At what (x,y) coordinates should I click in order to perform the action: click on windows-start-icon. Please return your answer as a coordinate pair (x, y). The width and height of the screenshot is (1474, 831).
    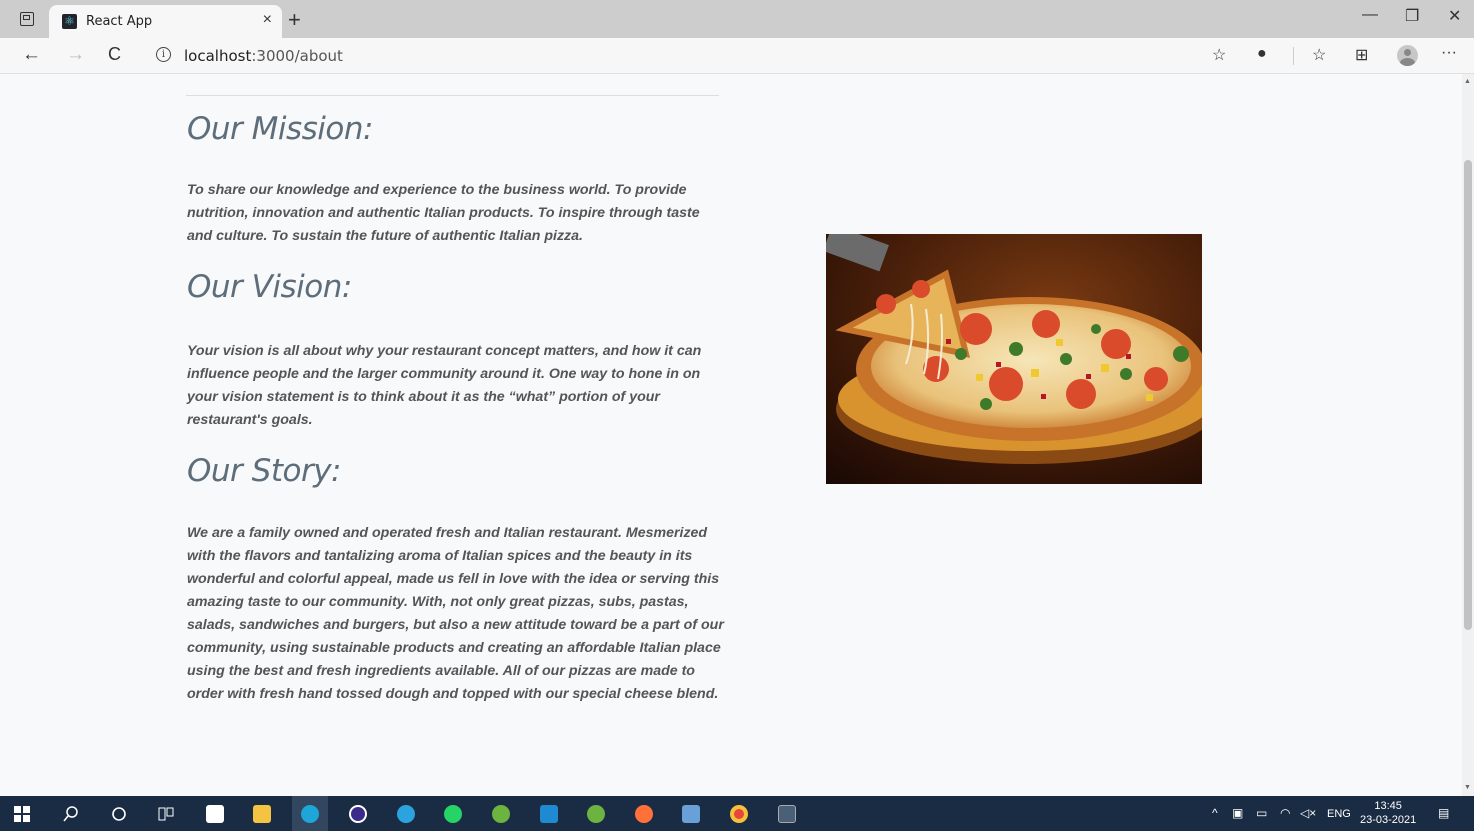
    Looking at the image, I should click on (22, 813).